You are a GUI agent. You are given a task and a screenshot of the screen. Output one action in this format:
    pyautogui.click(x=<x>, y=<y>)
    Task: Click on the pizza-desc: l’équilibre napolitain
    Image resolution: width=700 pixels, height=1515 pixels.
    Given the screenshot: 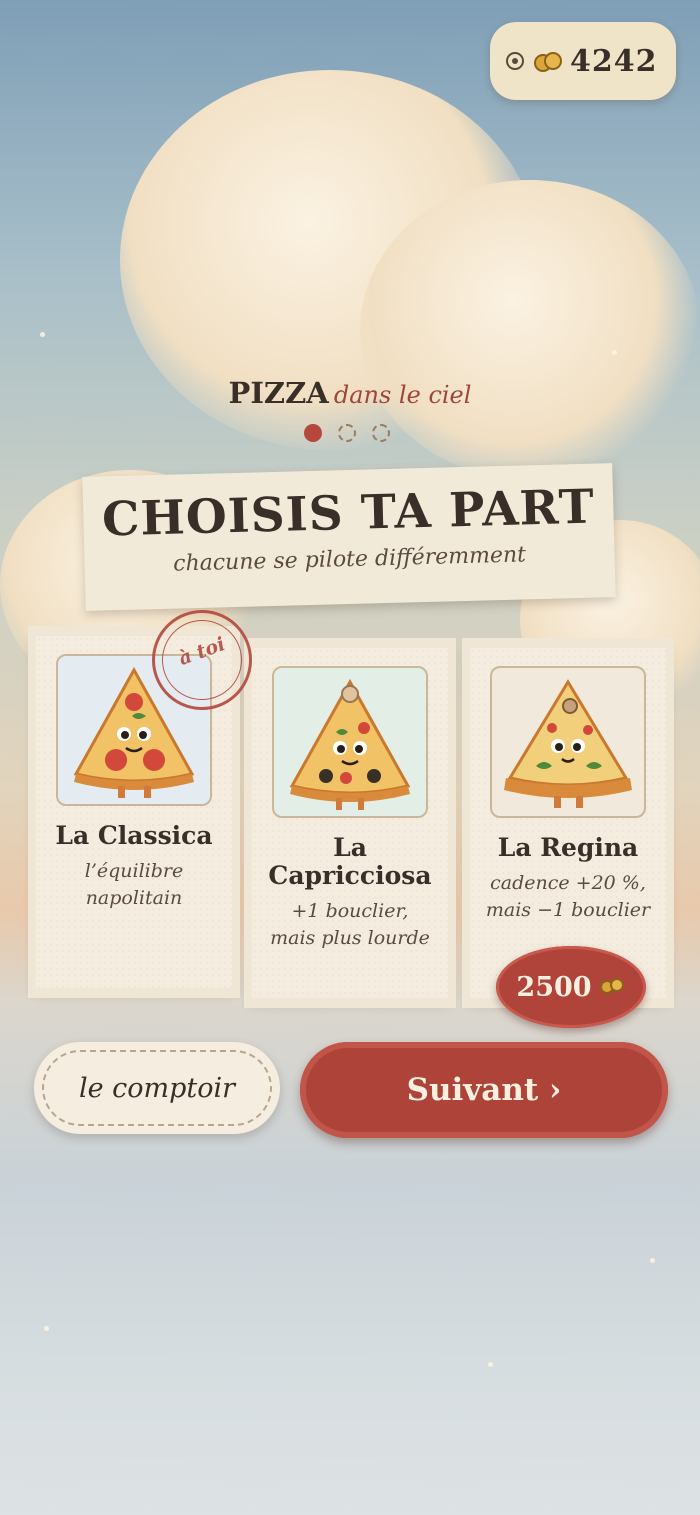 What is the action you would take?
    pyautogui.click(x=134, y=885)
    